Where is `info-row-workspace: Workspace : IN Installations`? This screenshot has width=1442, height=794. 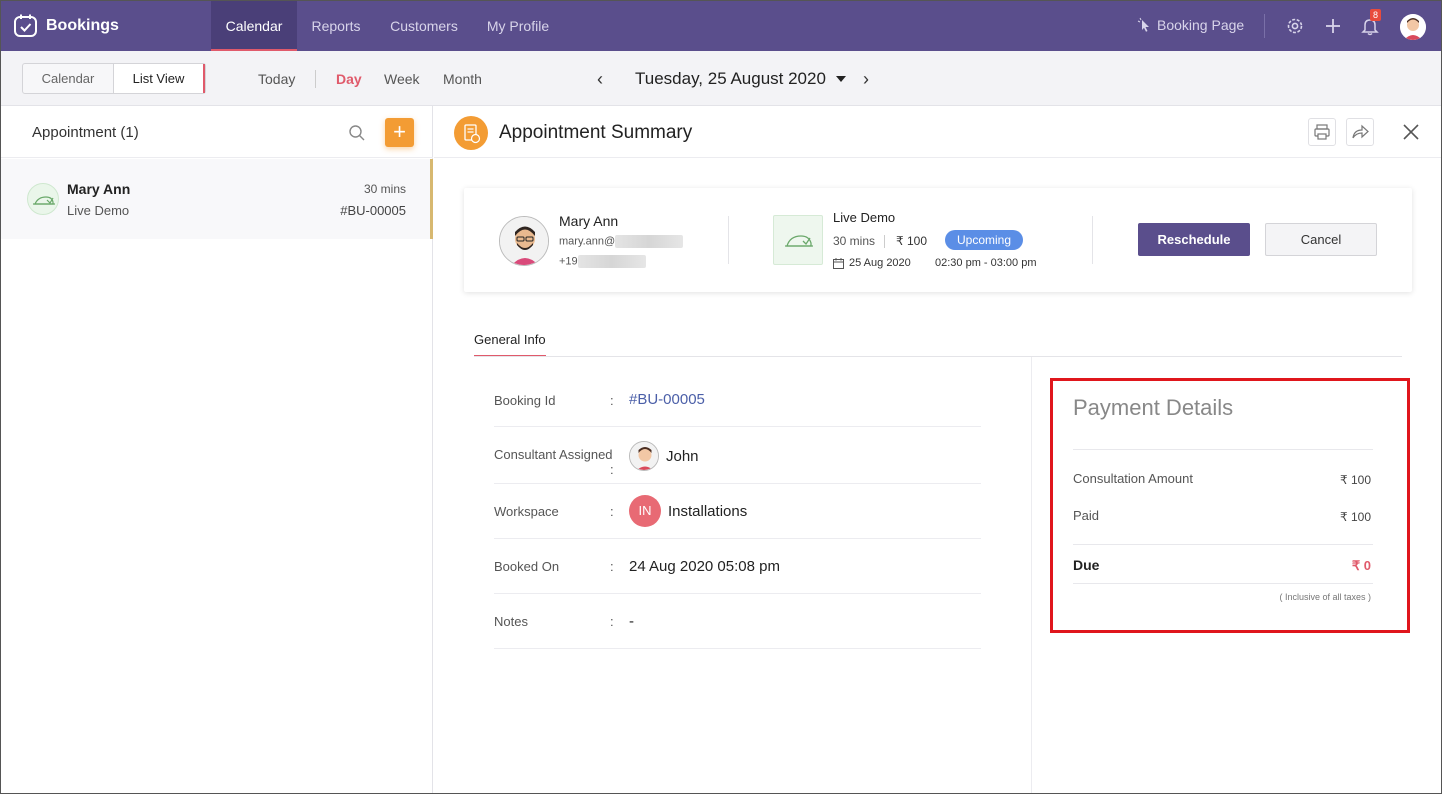
info-row-workspace: Workspace : IN Installations is located at coordinates (737, 511).